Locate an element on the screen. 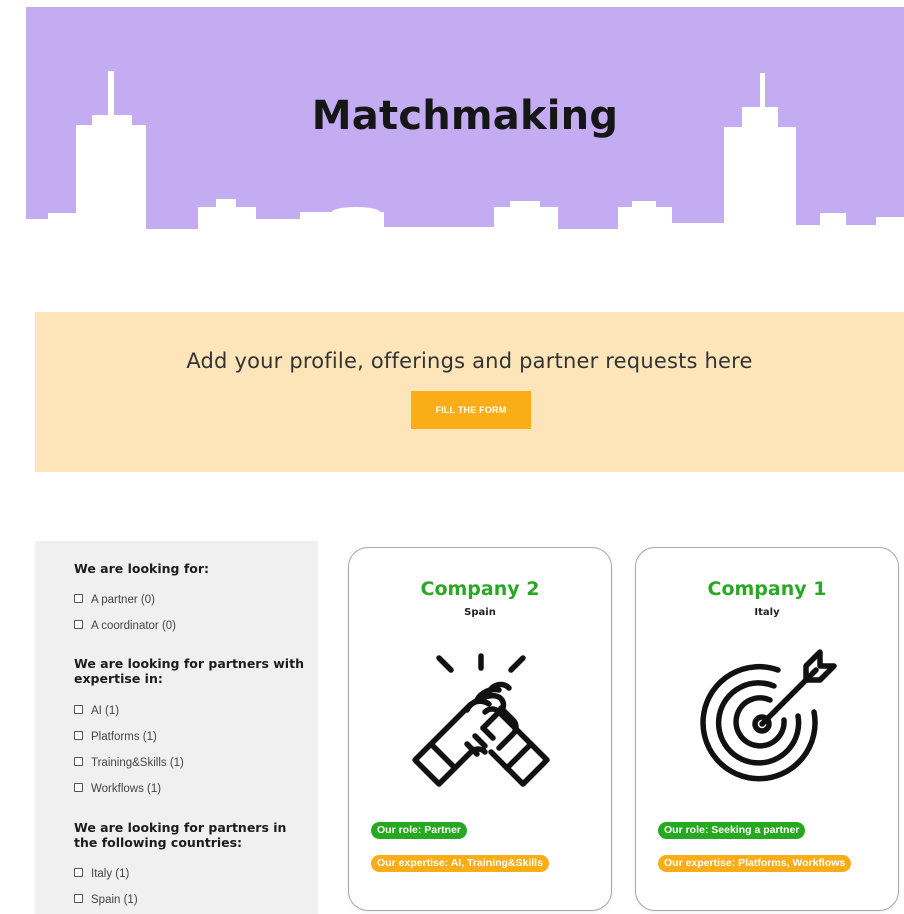 The width and height of the screenshot is (904, 914). filter-heading-looking-for: We are looking for: is located at coordinates (142, 568).